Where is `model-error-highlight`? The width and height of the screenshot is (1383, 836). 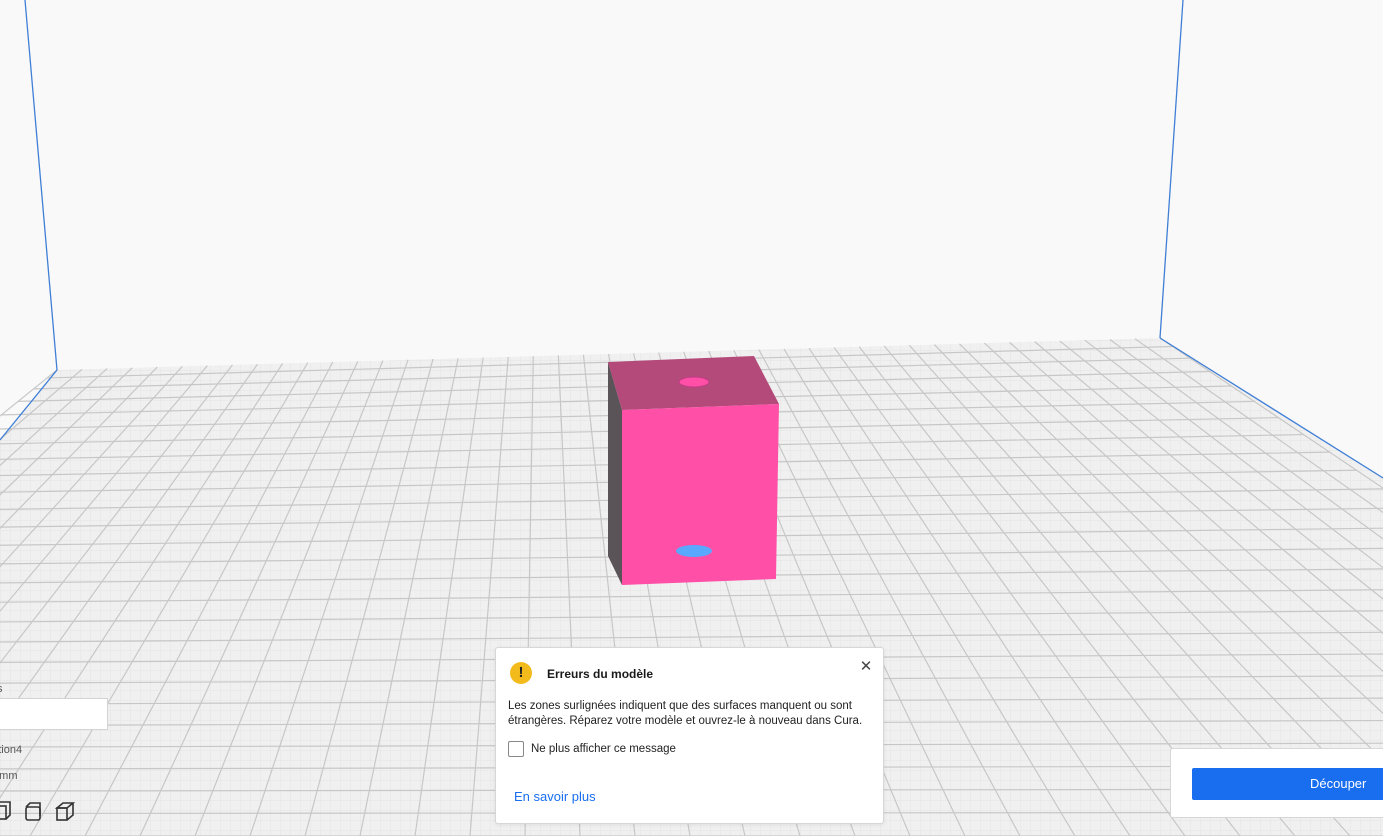
model-error-highlight is located at coordinates (694, 551).